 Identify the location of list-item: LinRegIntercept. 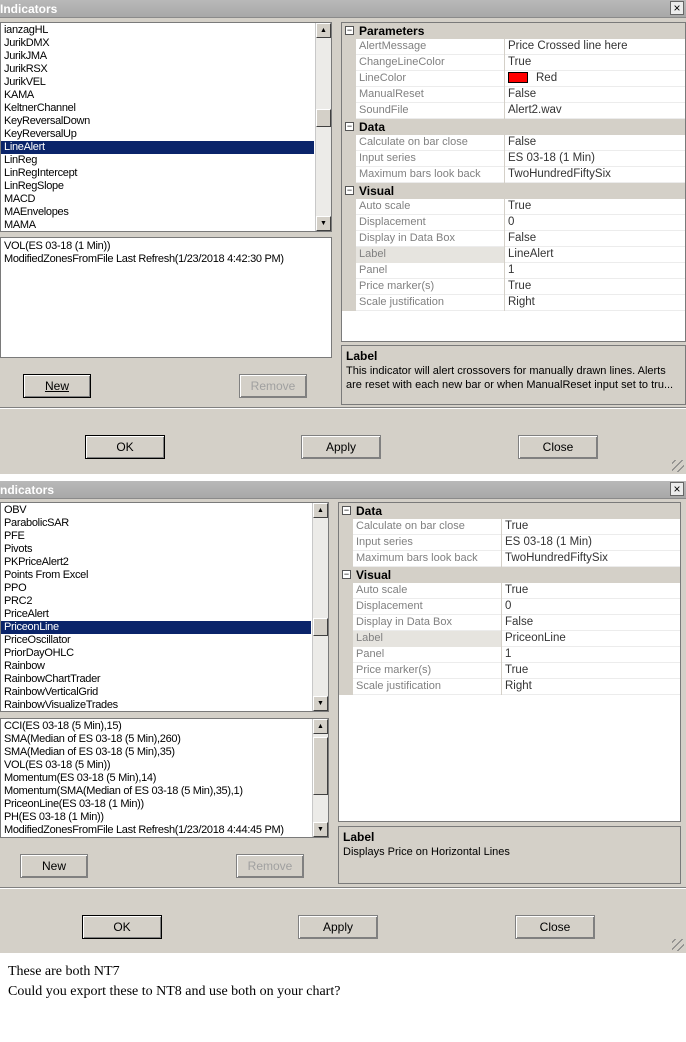
(157, 173).